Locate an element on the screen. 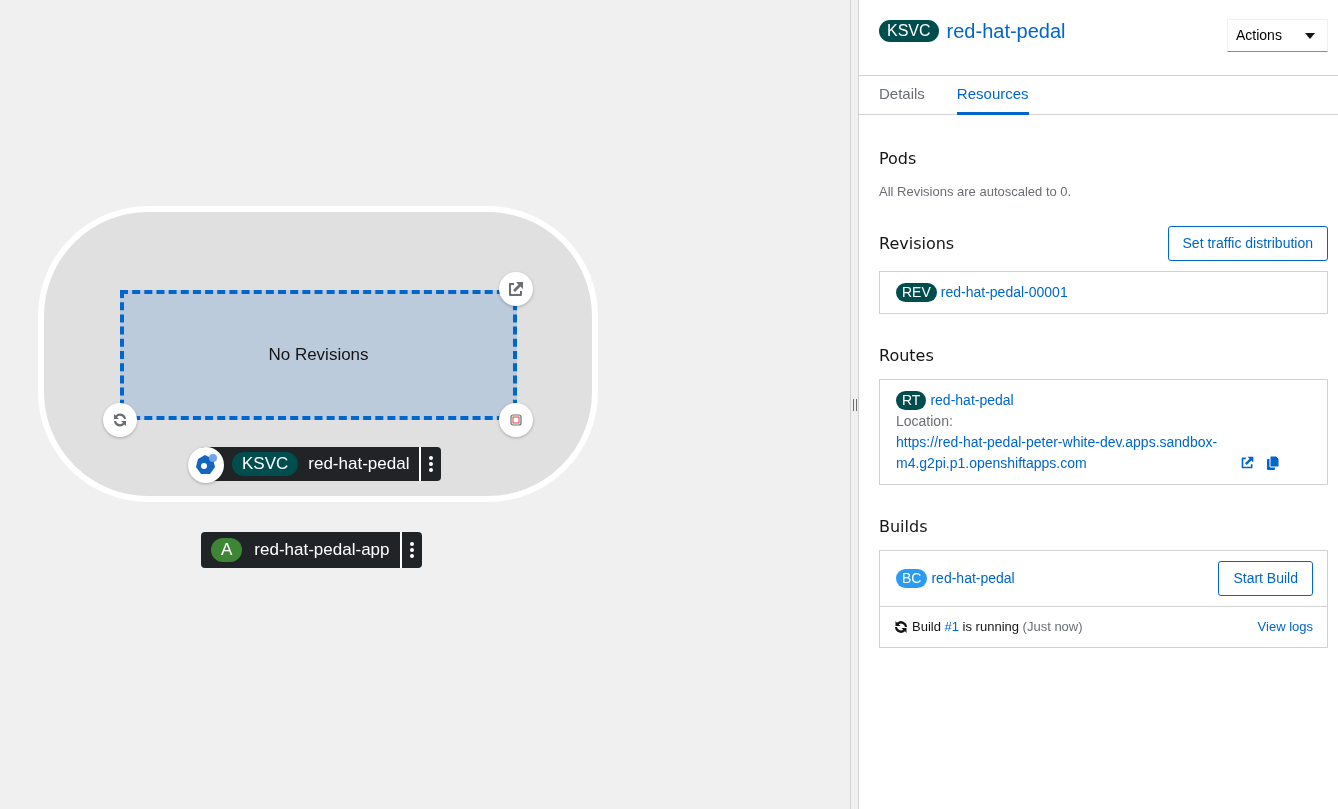  section-heading: Revisions is located at coordinates (917, 243).